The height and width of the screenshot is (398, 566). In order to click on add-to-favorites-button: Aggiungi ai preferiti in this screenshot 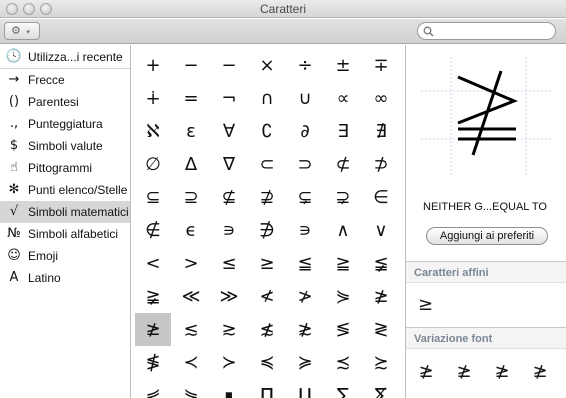, I will do `click(487, 236)`.